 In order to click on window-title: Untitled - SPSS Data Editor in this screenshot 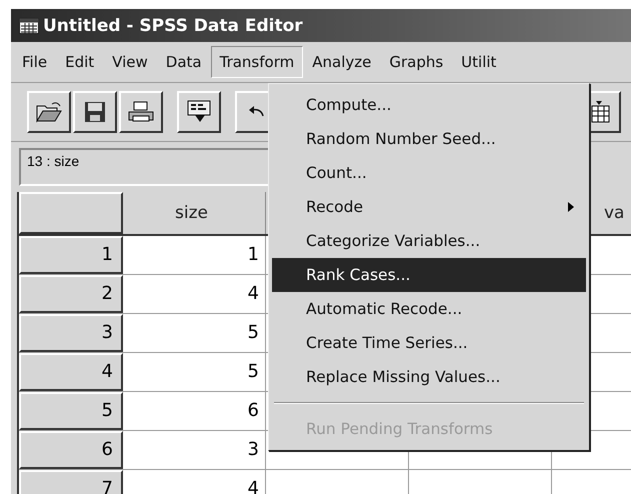, I will do `click(173, 26)`.